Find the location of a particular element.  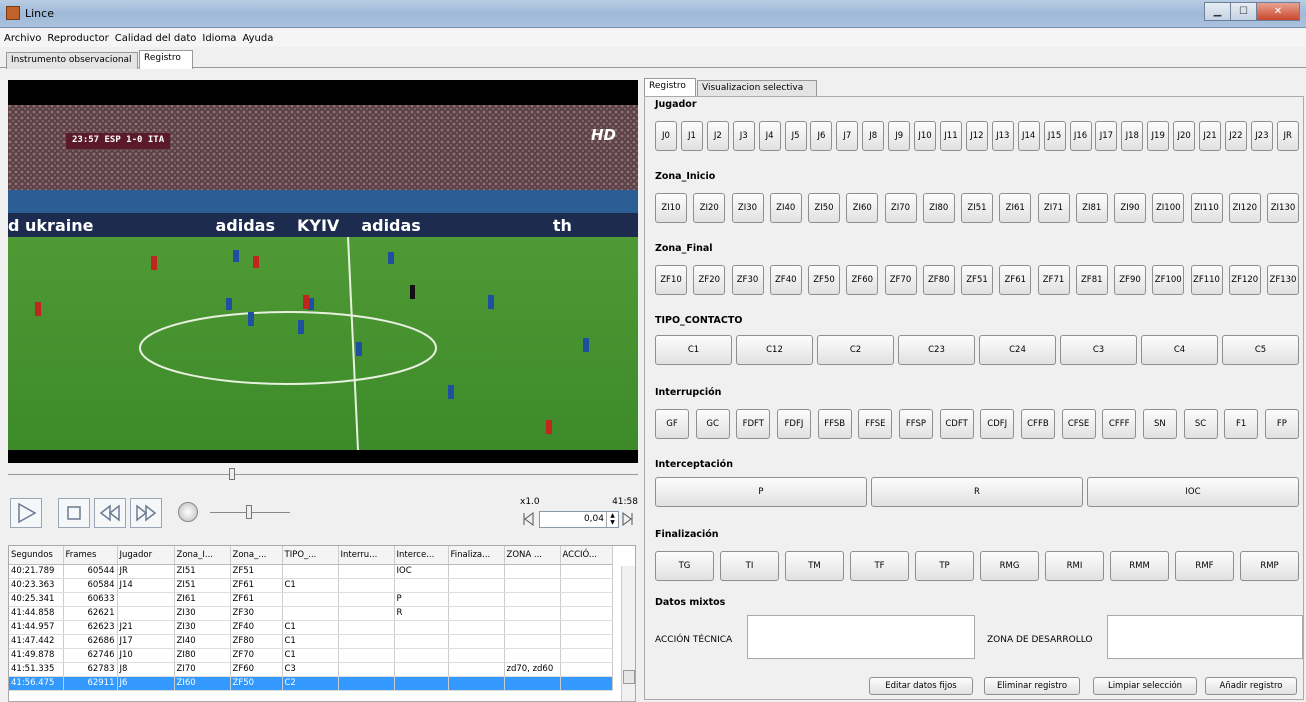

code-button-j6: J6 is located at coordinates (821, 136).